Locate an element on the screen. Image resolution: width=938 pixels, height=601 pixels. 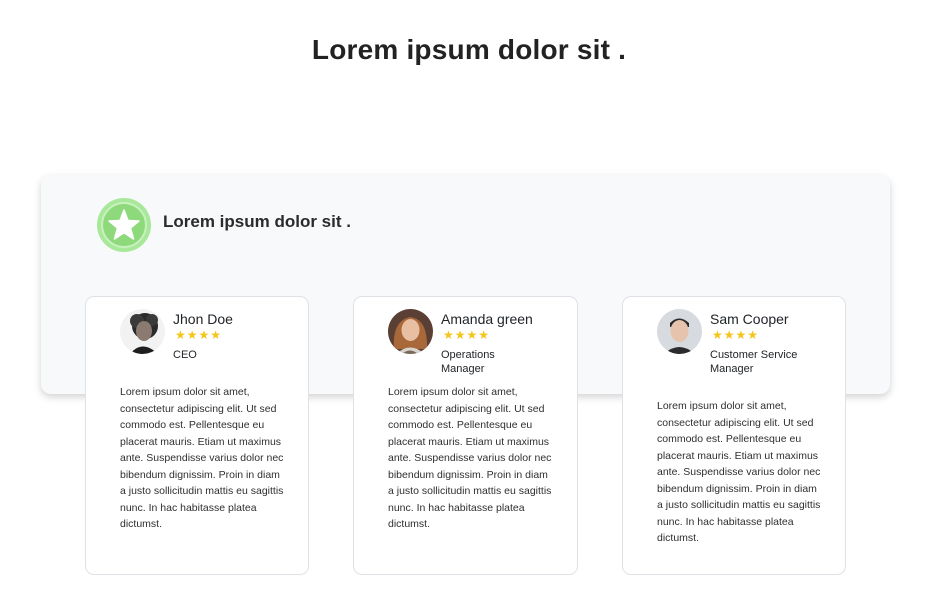
reviewer-role: Customer Service Manager is located at coordinates (754, 362).